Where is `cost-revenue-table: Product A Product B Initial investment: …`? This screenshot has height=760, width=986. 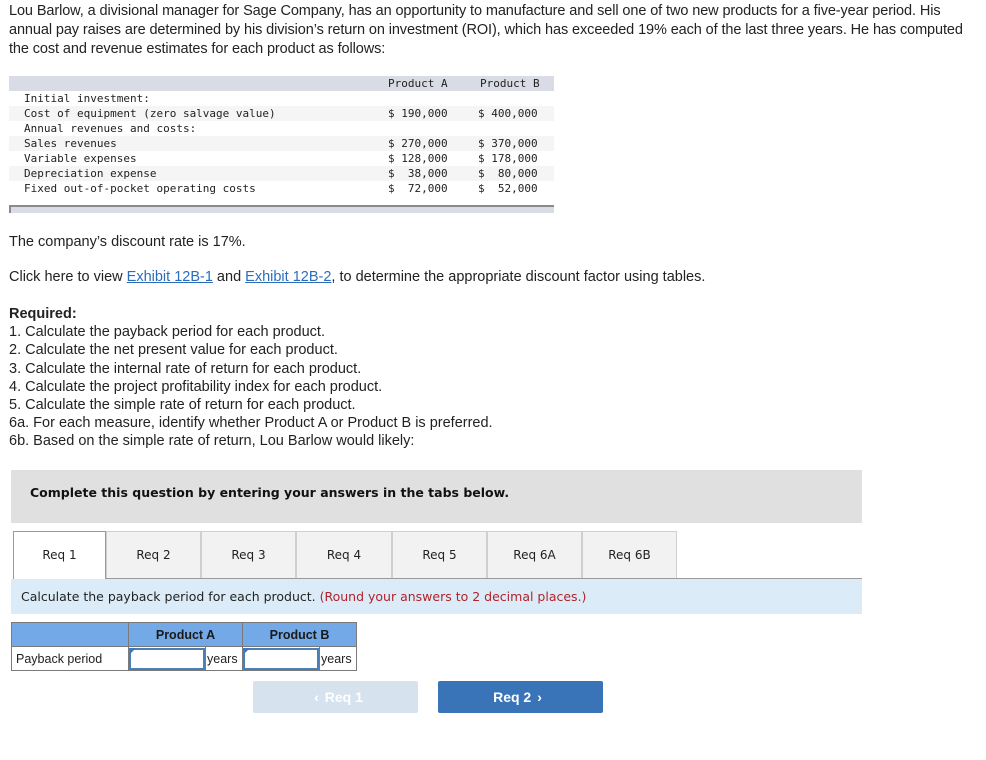 cost-revenue-table: Product A Product B Initial investment: … is located at coordinates (281, 144).